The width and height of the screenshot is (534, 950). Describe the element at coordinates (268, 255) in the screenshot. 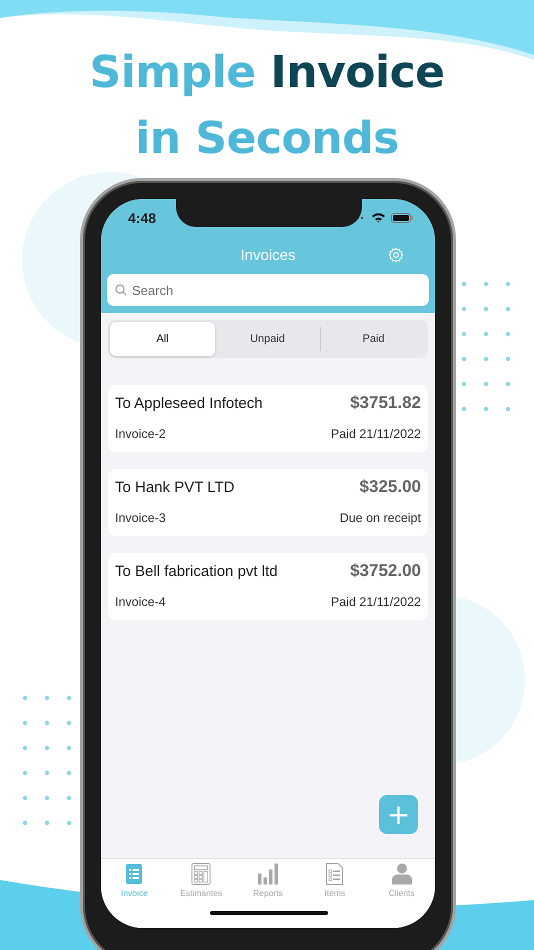

I see `nav-title: Invoices` at that location.